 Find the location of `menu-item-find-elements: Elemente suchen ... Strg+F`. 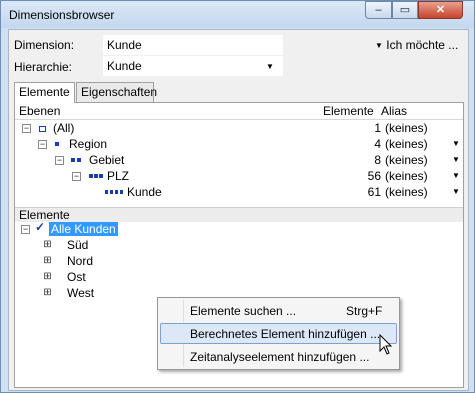

menu-item-find-elements: Elemente suchen ... Strg+F is located at coordinates (278, 310).